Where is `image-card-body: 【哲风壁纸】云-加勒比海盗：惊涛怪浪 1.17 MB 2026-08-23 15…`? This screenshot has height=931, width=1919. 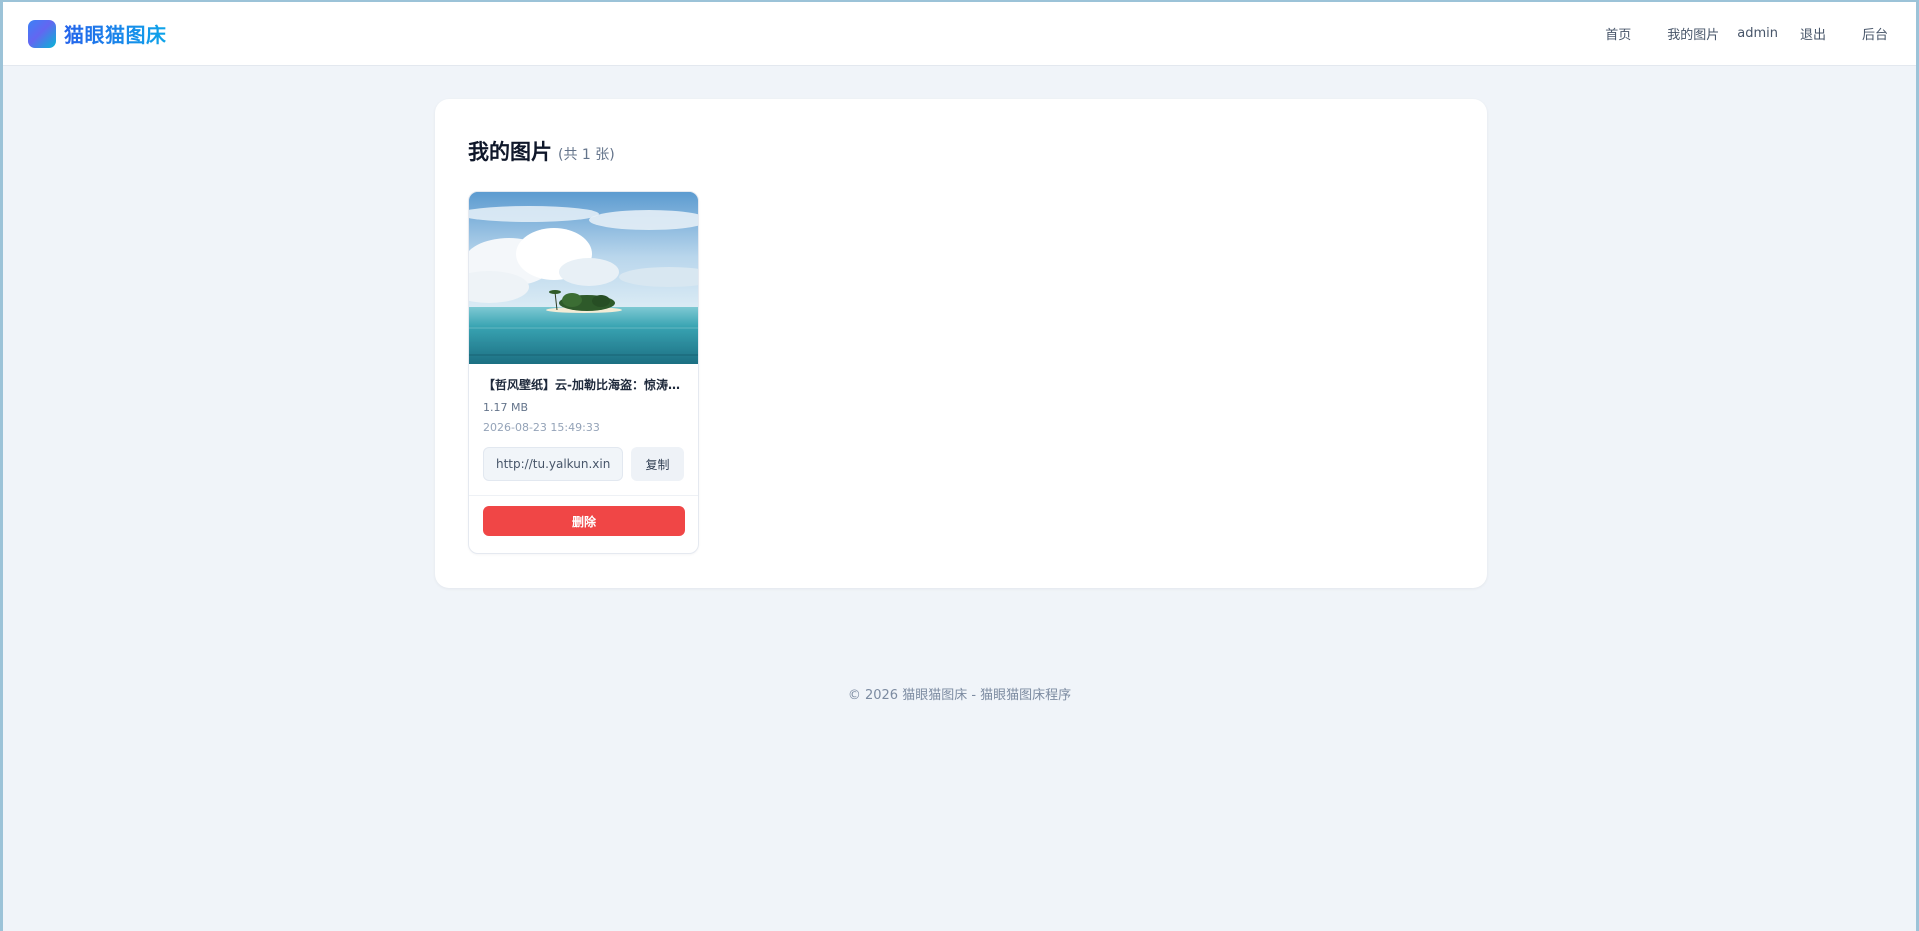 image-card-body: 【哲风壁纸】云-加勒比海盗：惊涛怪浪 1.17 MB 2026-08-23 15… is located at coordinates (583, 422).